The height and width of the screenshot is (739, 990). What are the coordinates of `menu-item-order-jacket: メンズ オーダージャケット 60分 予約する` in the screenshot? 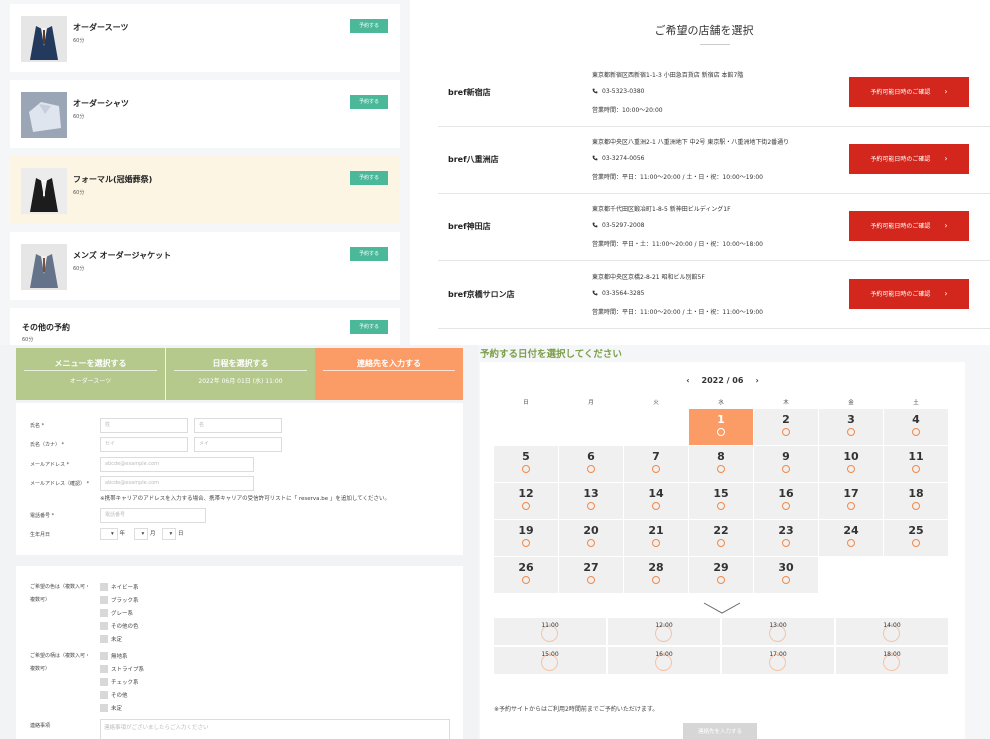 It's located at (205, 266).